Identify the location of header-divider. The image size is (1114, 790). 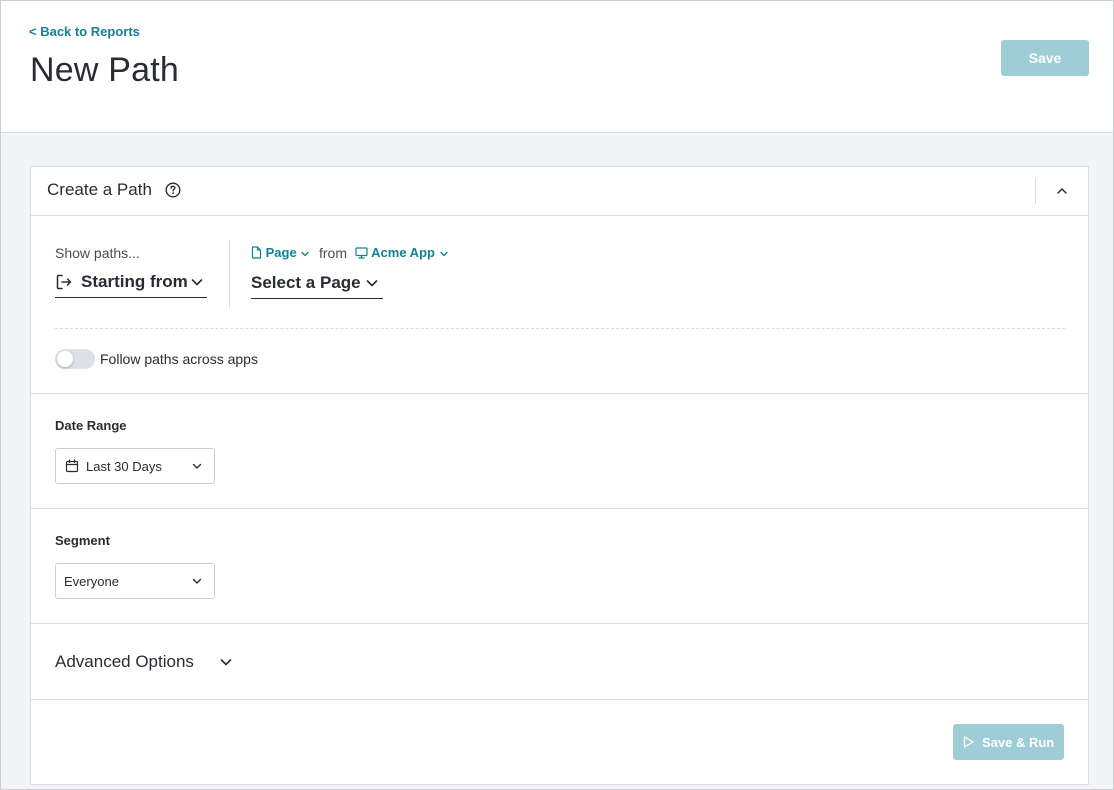
(1035, 191).